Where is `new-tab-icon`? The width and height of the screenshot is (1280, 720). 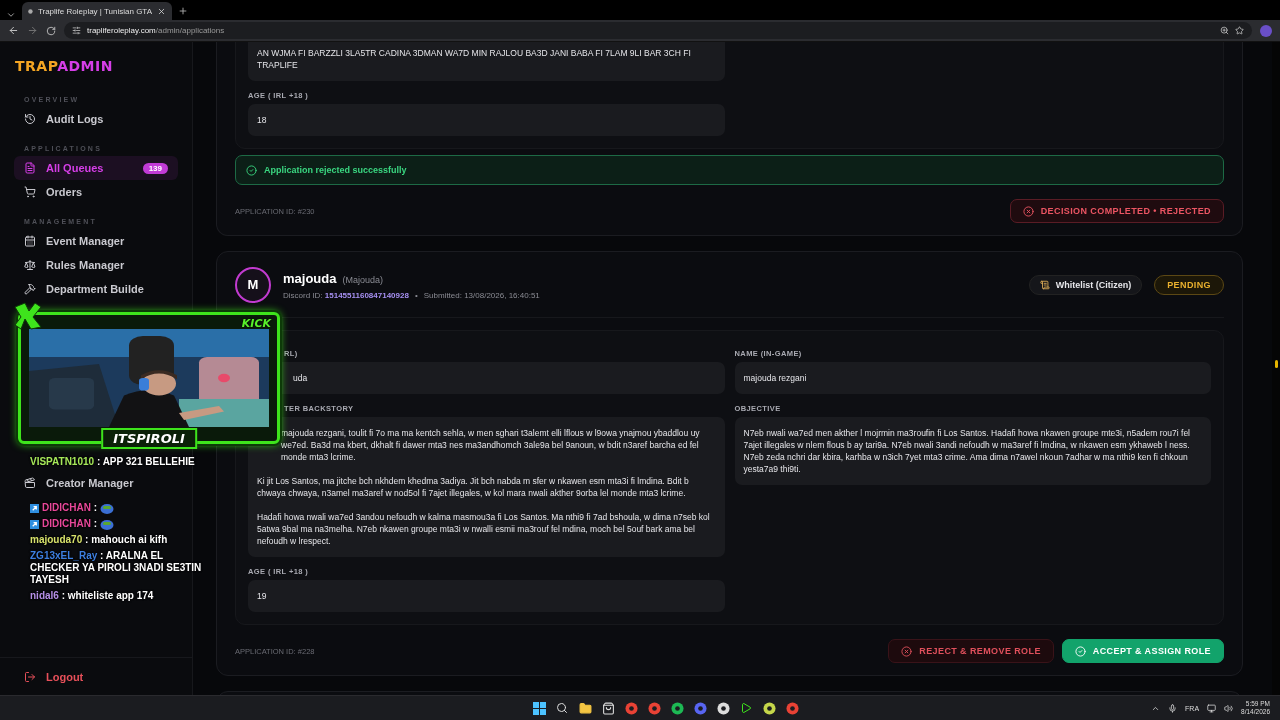
new-tab-icon is located at coordinates (183, 11).